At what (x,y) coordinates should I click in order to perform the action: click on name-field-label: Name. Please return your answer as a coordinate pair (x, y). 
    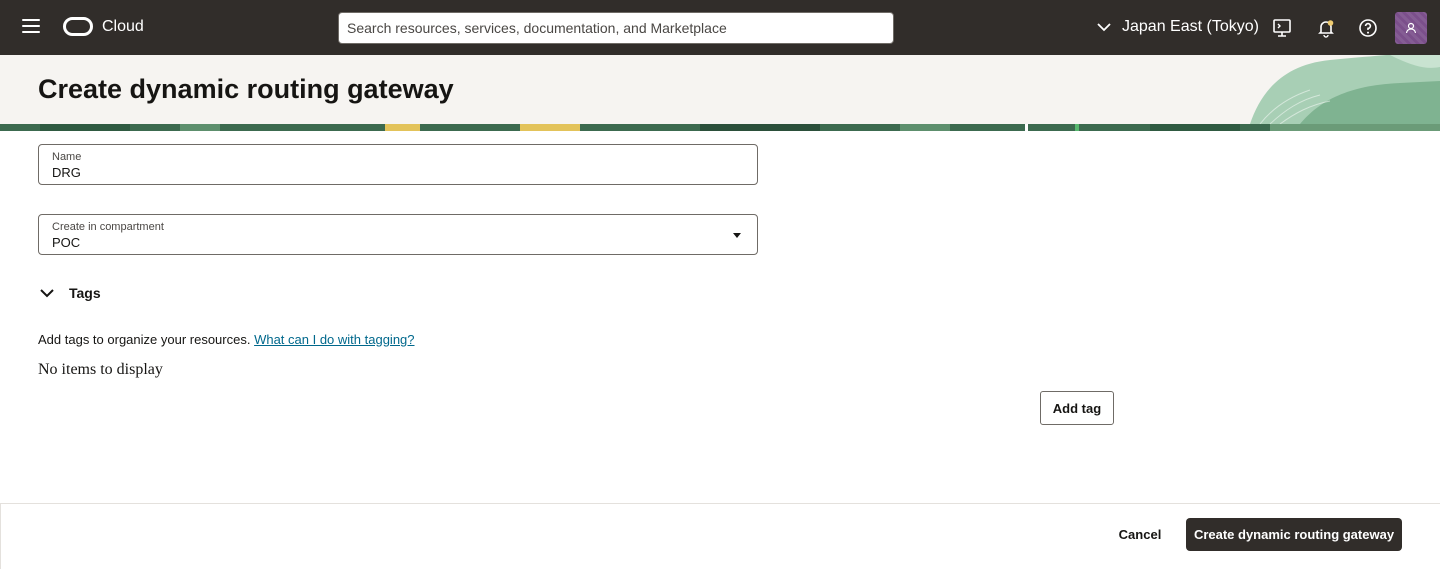
    Looking at the image, I should click on (67, 157).